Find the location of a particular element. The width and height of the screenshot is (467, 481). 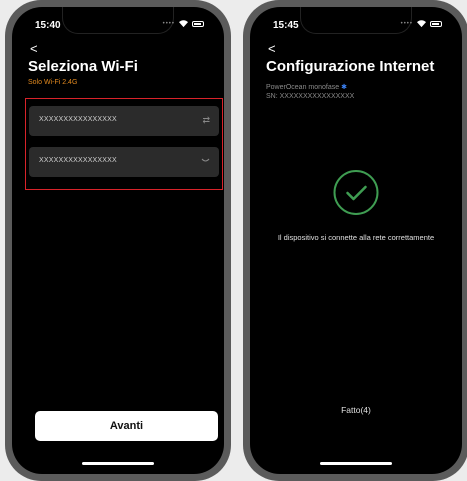

band-note: Solo Wi-Fi 2.4G is located at coordinates (53, 82).